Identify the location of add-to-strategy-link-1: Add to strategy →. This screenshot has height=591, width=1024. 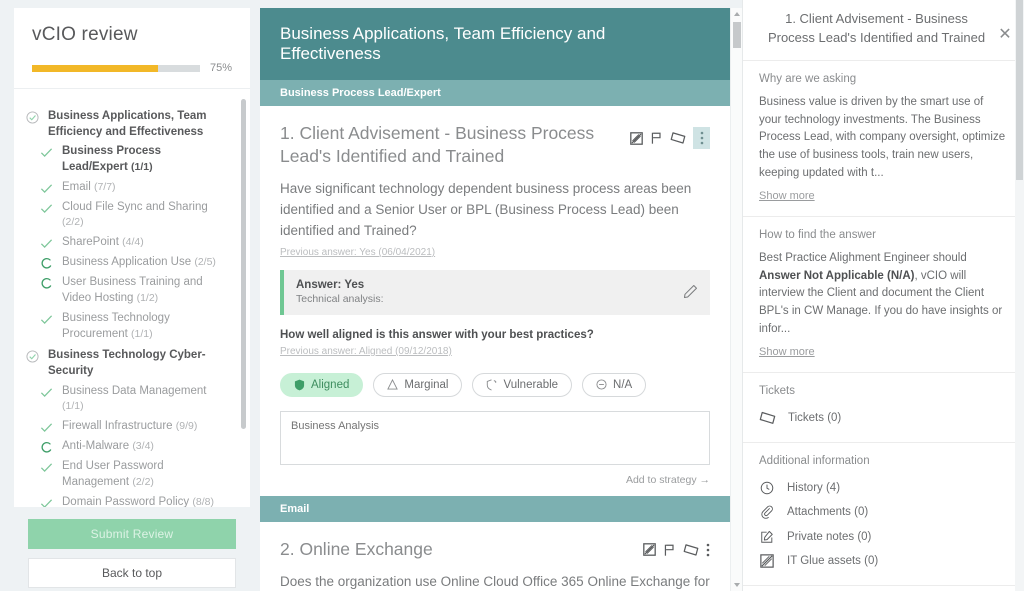
(495, 480).